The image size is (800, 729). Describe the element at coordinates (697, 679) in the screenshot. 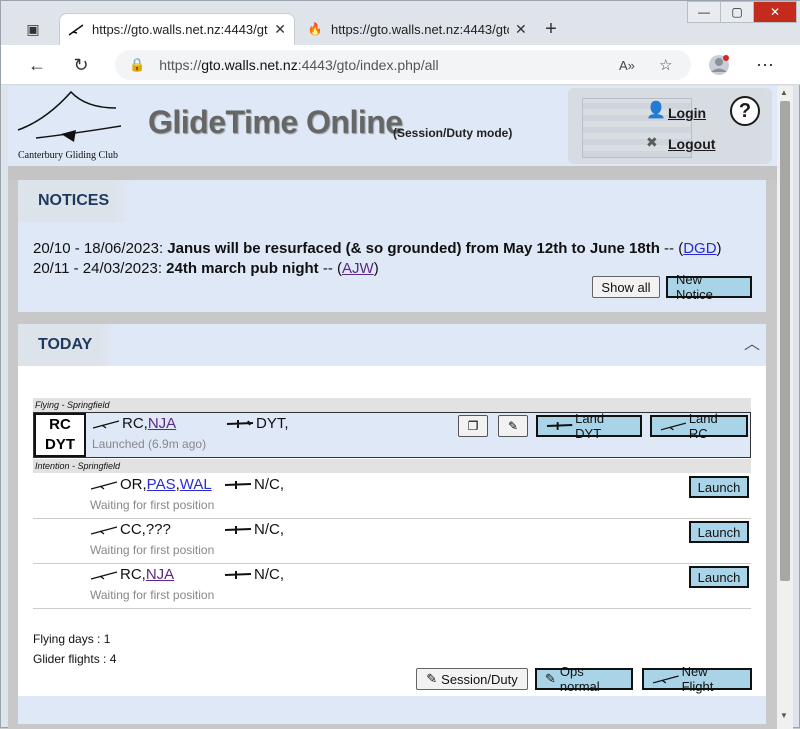

I see `new-flight-button: New Flight` at that location.